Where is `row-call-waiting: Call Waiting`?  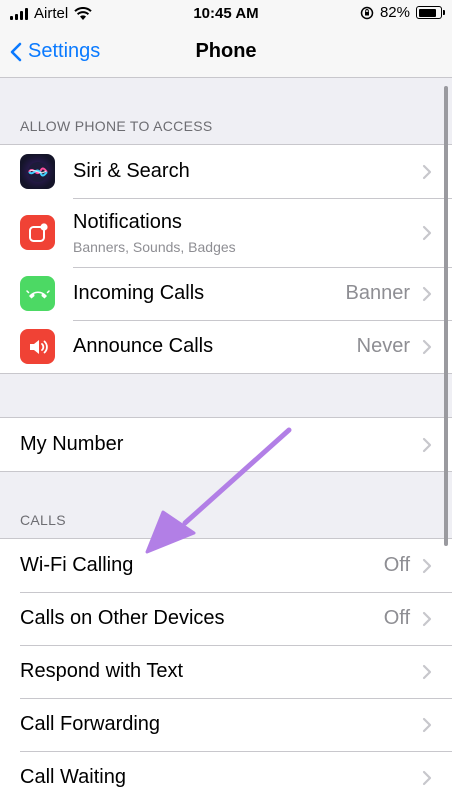 row-call-waiting: Call Waiting is located at coordinates (226, 776).